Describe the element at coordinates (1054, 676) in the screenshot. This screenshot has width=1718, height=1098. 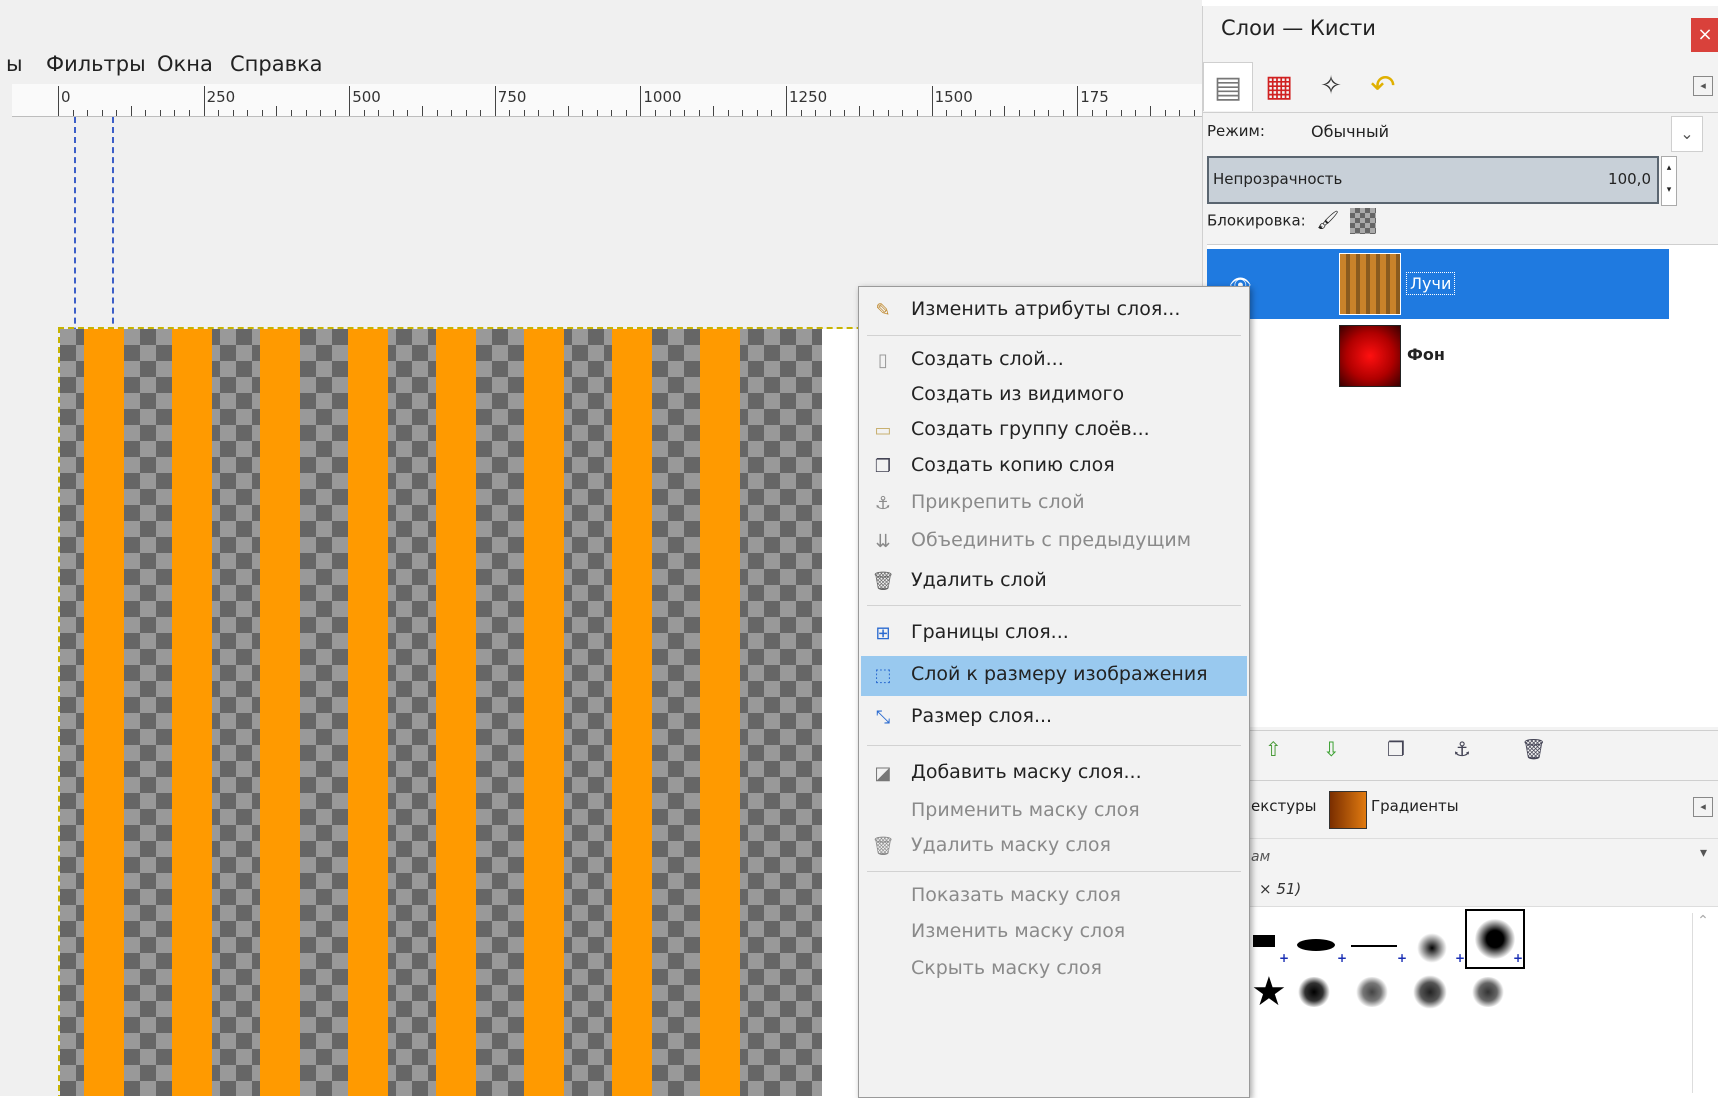
I see `menu-item-layer-to-image-size: ⬚ Слой к размеру изображения` at that location.